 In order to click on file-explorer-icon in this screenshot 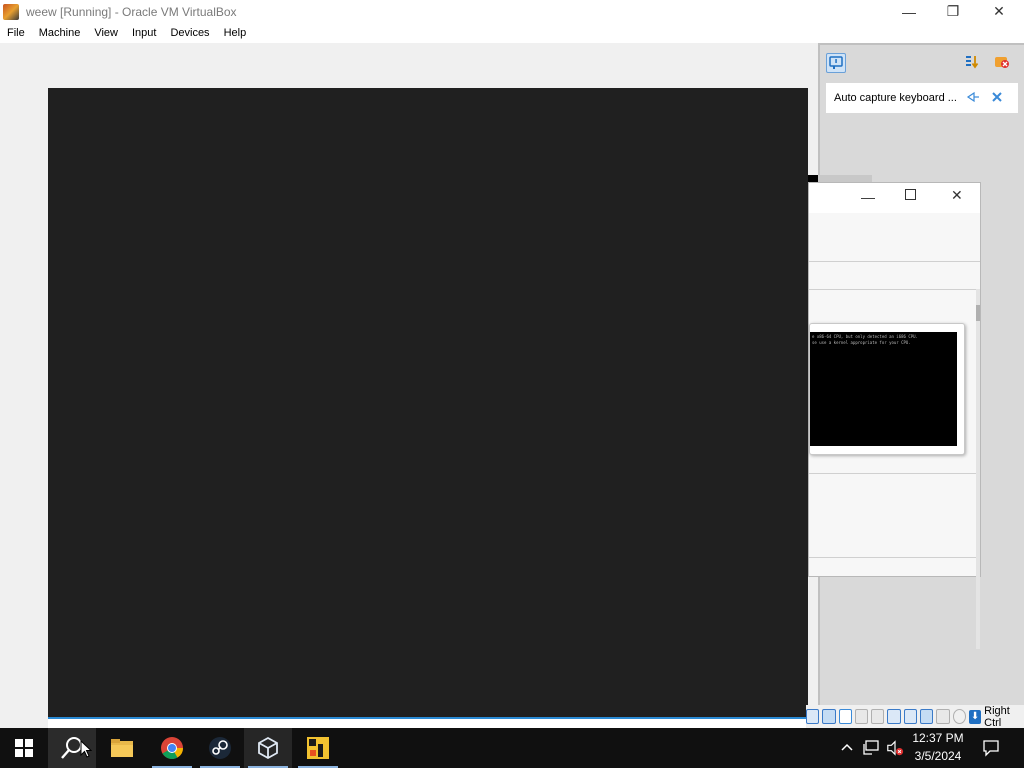, I will do `click(122, 748)`.